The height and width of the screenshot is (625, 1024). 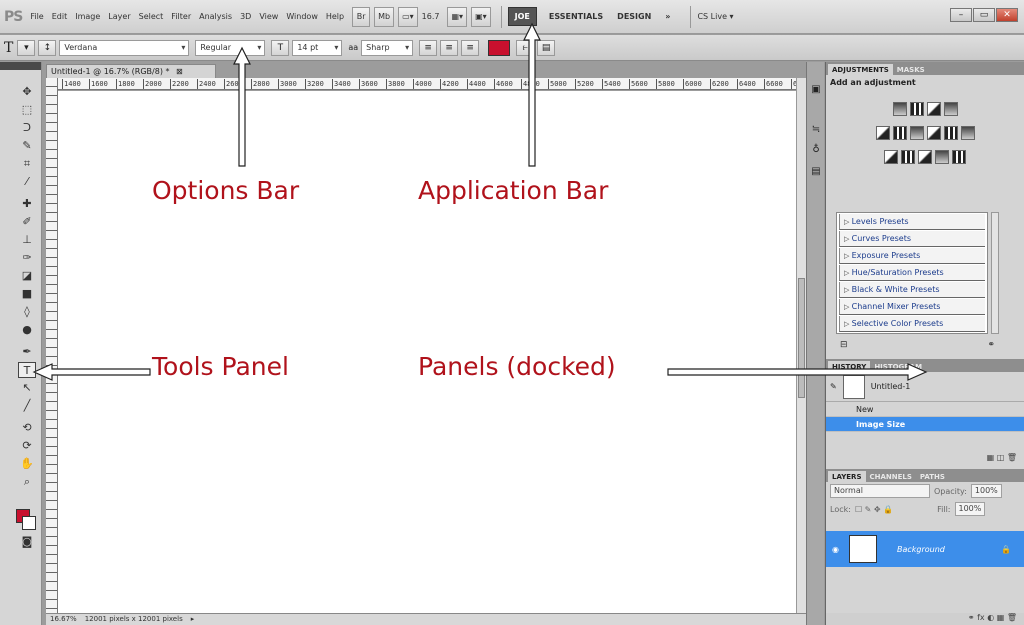 What do you see at coordinates (27, 92) in the screenshot?
I see `move-tool-icon: ✥` at bounding box center [27, 92].